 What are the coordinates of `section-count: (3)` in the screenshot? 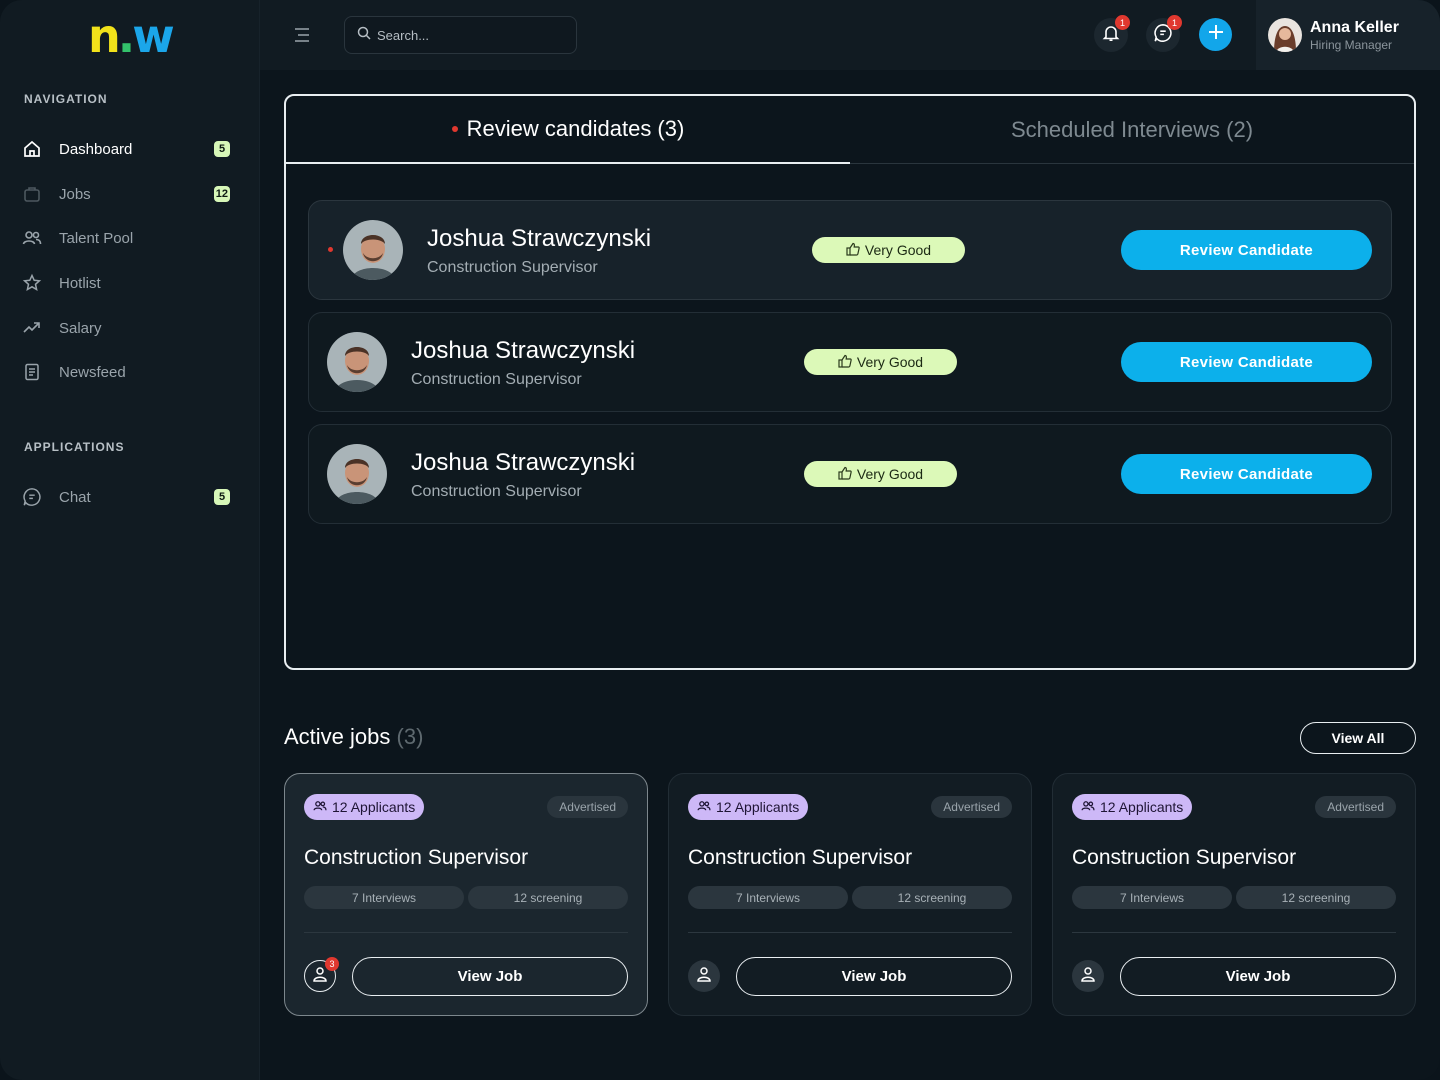 It's located at (410, 736).